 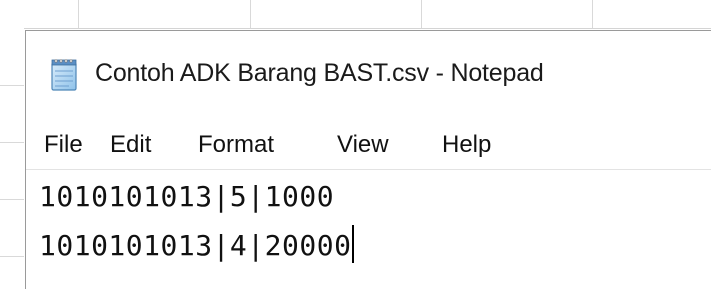 I want to click on menu-file: File, so click(x=63, y=145).